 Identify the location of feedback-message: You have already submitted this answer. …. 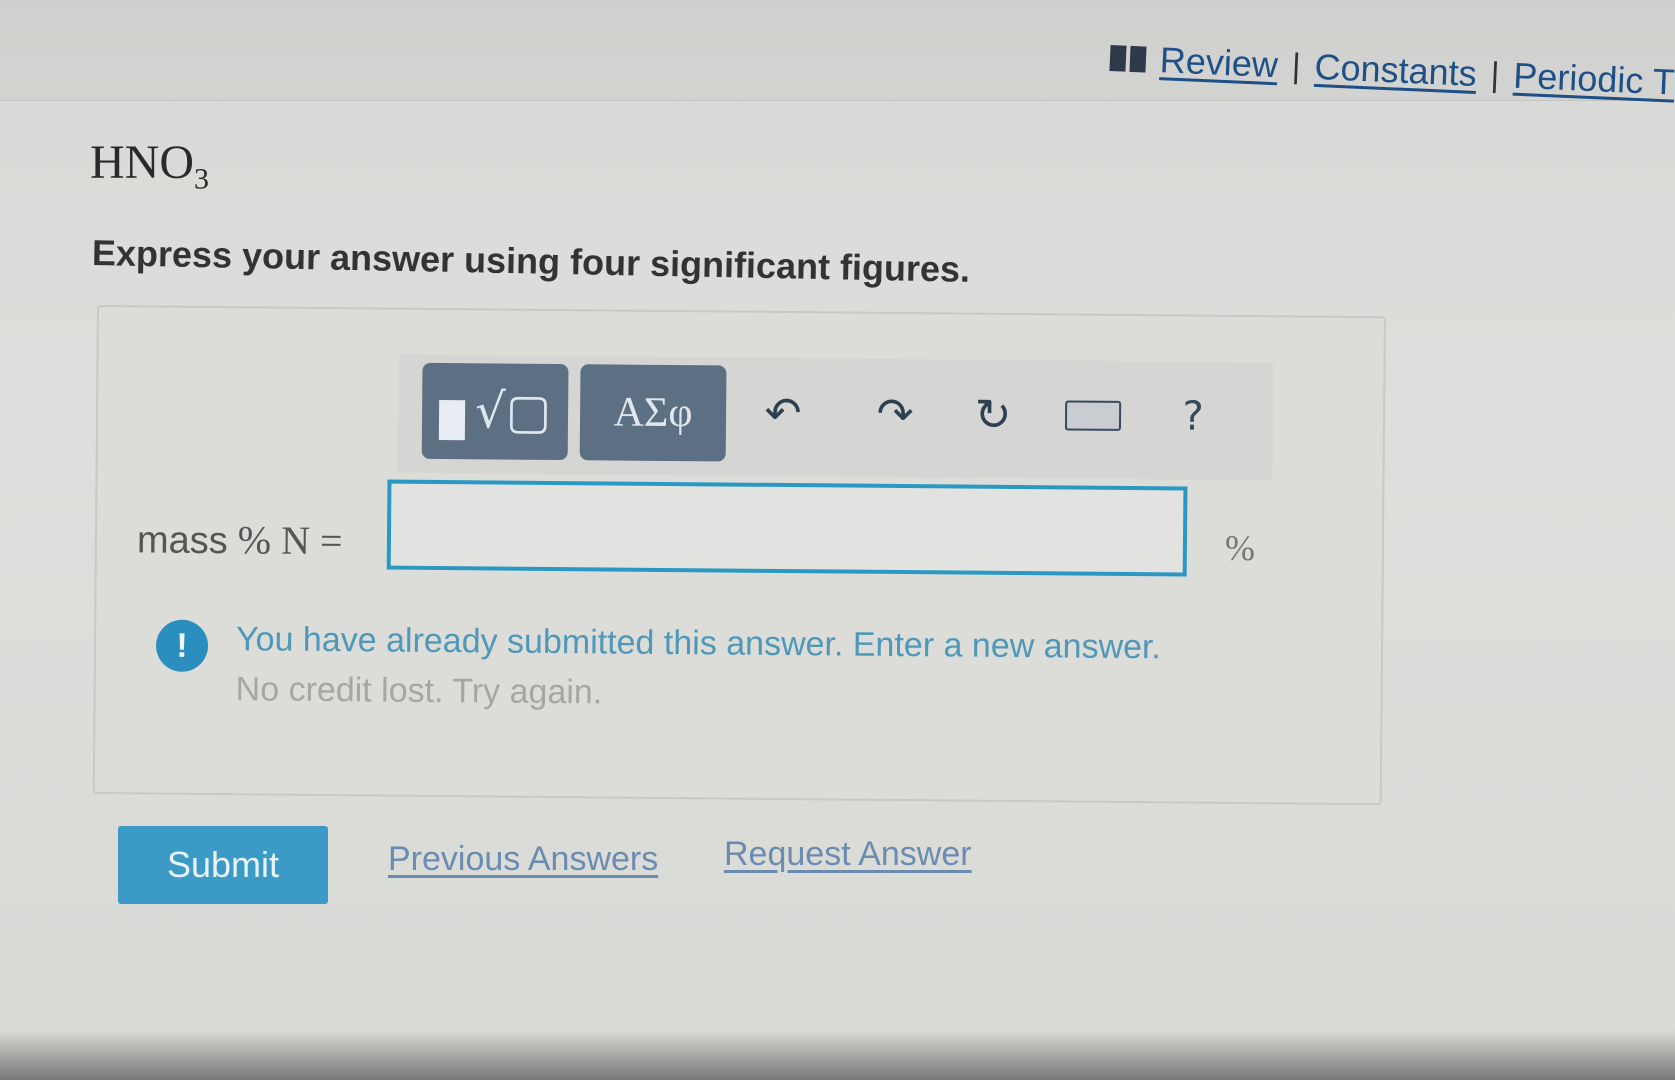
(698, 643).